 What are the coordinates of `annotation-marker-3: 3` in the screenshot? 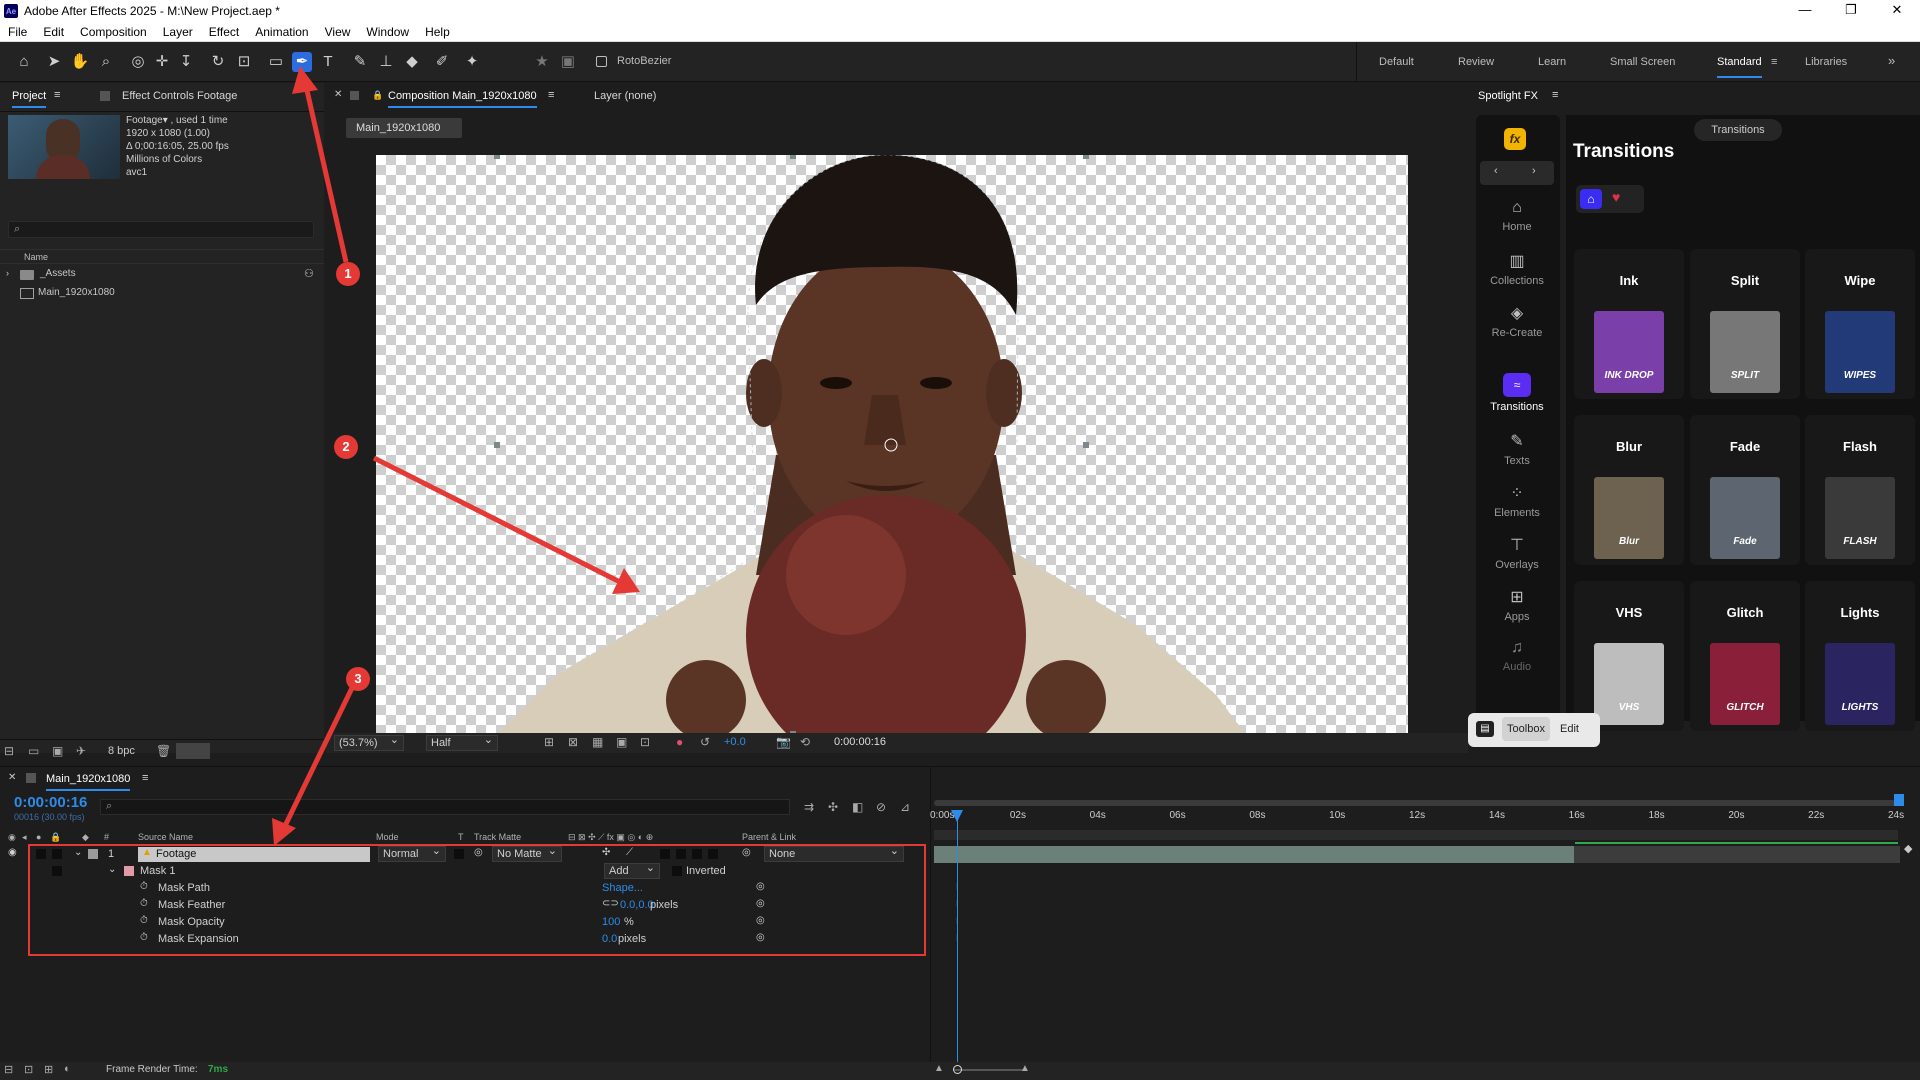 It's located at (358, 679).